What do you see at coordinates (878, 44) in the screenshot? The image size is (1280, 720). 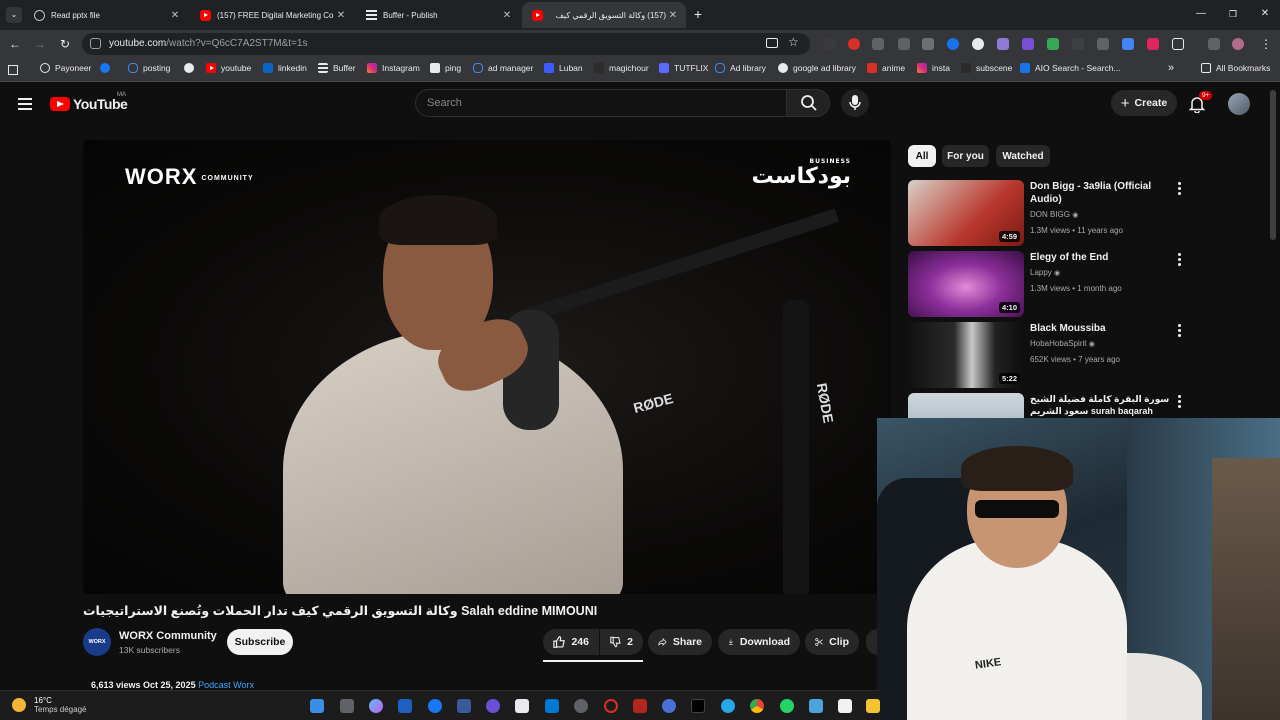 I see `extension-gamepad-icon` at bounding box center [878, 44].